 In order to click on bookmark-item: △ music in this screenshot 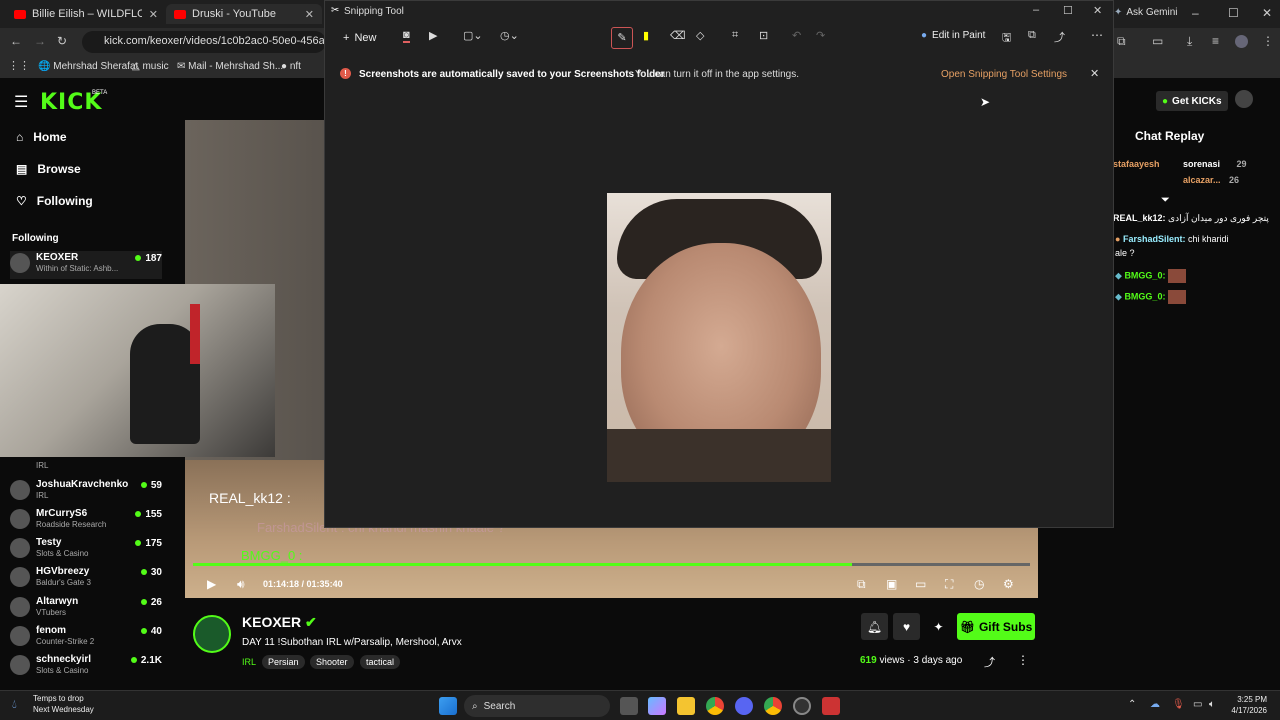, I will do `click(150, 66)`.